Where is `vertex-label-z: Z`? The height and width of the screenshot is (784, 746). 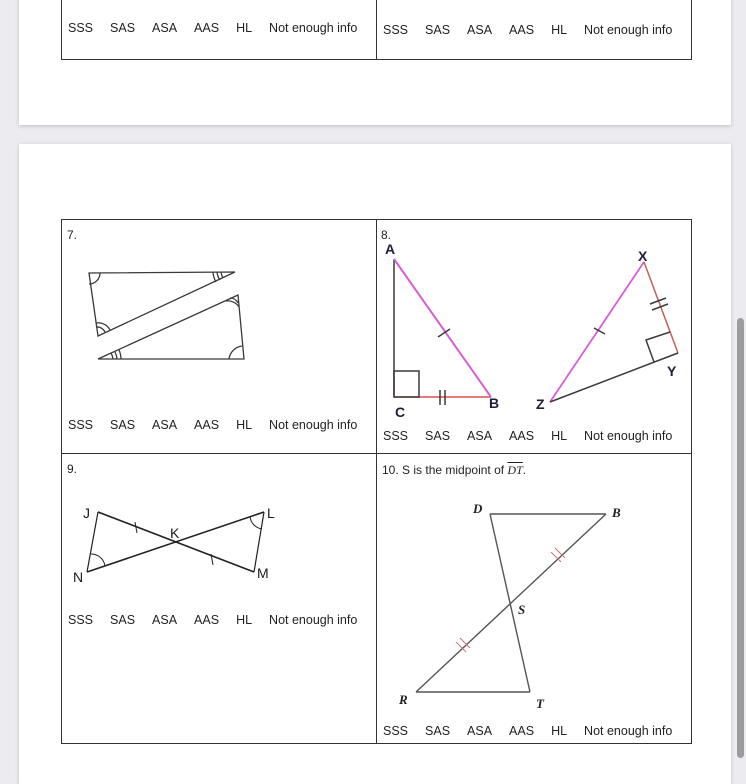 vertex-label-z: Z is located at coordinates (540, 404).